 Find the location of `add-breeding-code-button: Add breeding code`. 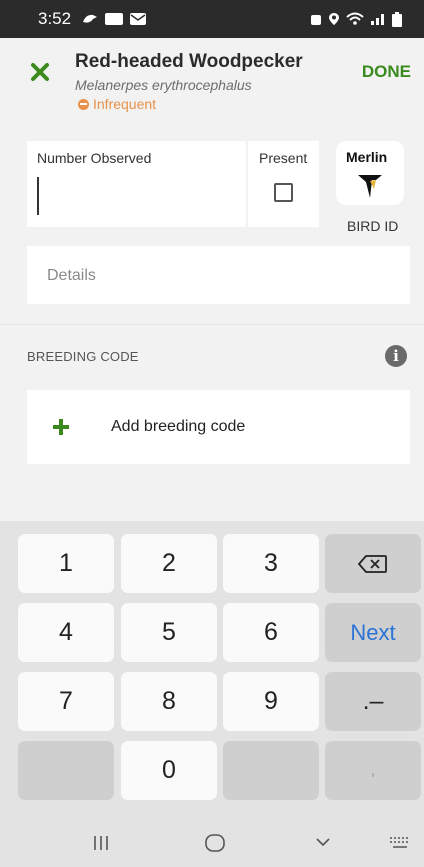

add-breeding-code-button: Add breeding code is located at coordinates (218, 427).